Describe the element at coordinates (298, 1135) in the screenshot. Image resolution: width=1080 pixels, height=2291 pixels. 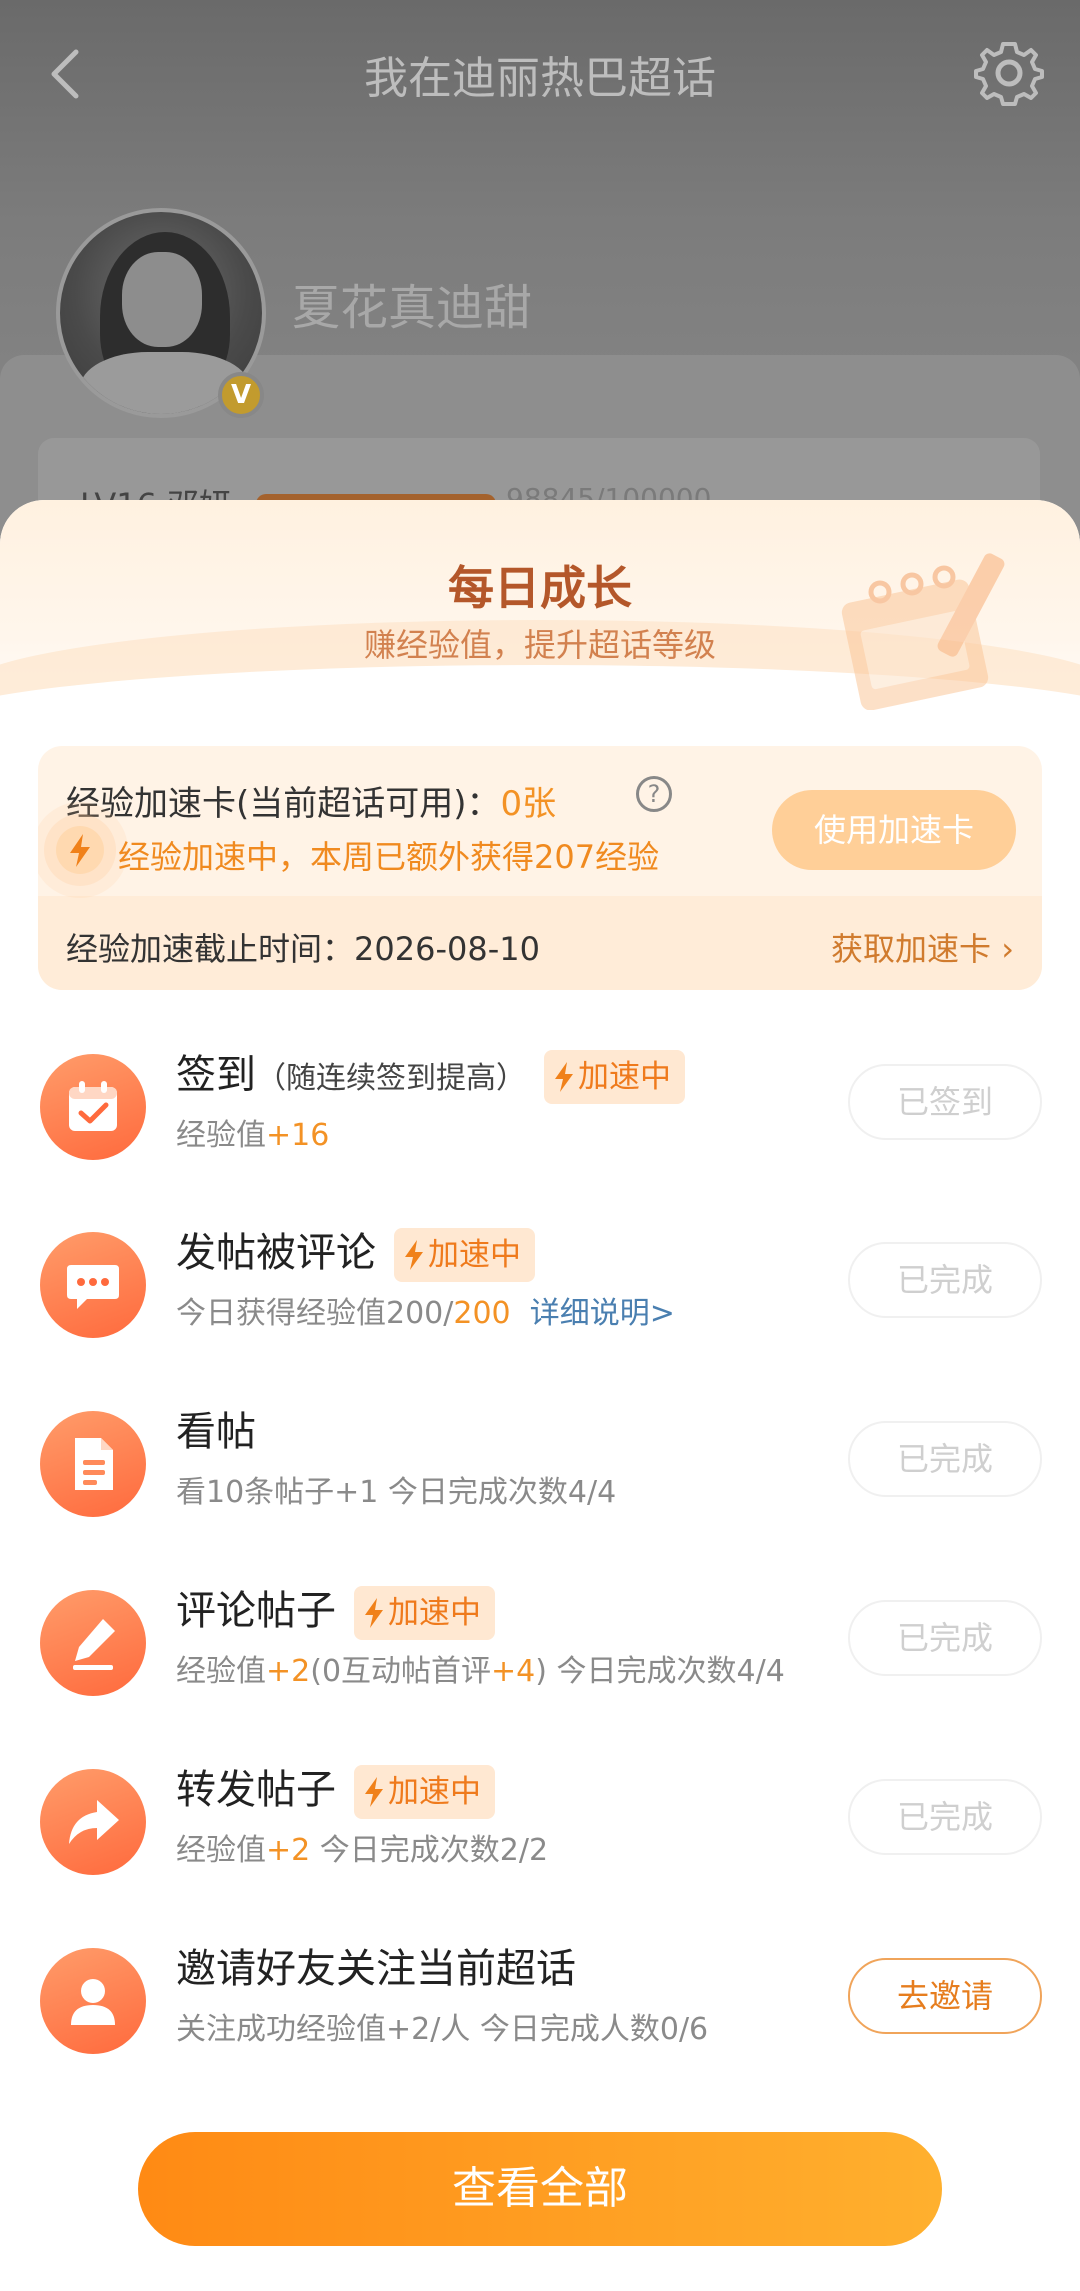
I see `task-exp-value: +16` at that location.